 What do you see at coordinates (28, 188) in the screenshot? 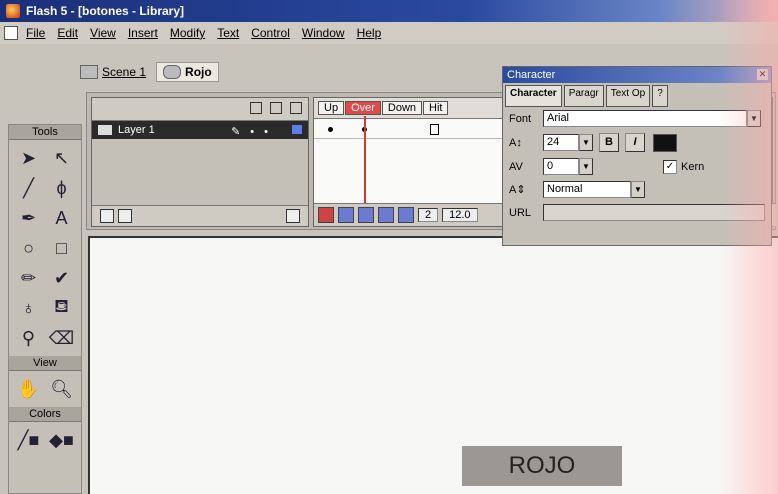
I see `line-tool-icon: ╱` at bounding box center [28, 188].